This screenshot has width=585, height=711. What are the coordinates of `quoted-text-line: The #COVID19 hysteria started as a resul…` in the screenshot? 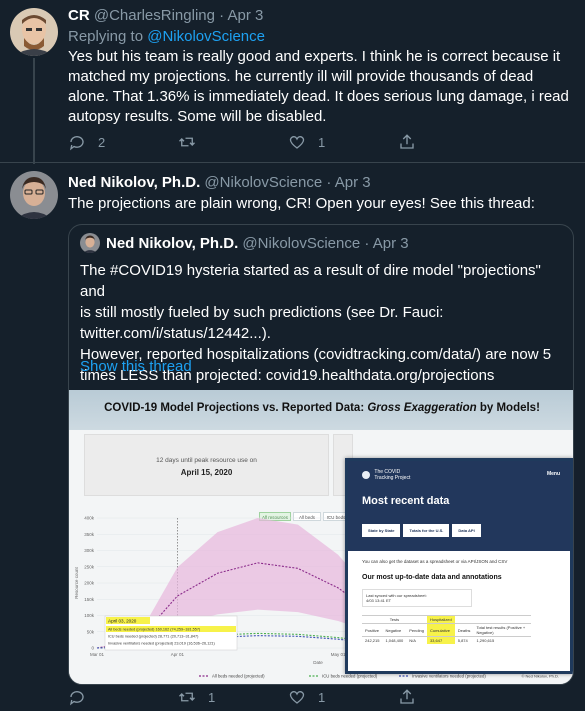 It's located at (310, 281).